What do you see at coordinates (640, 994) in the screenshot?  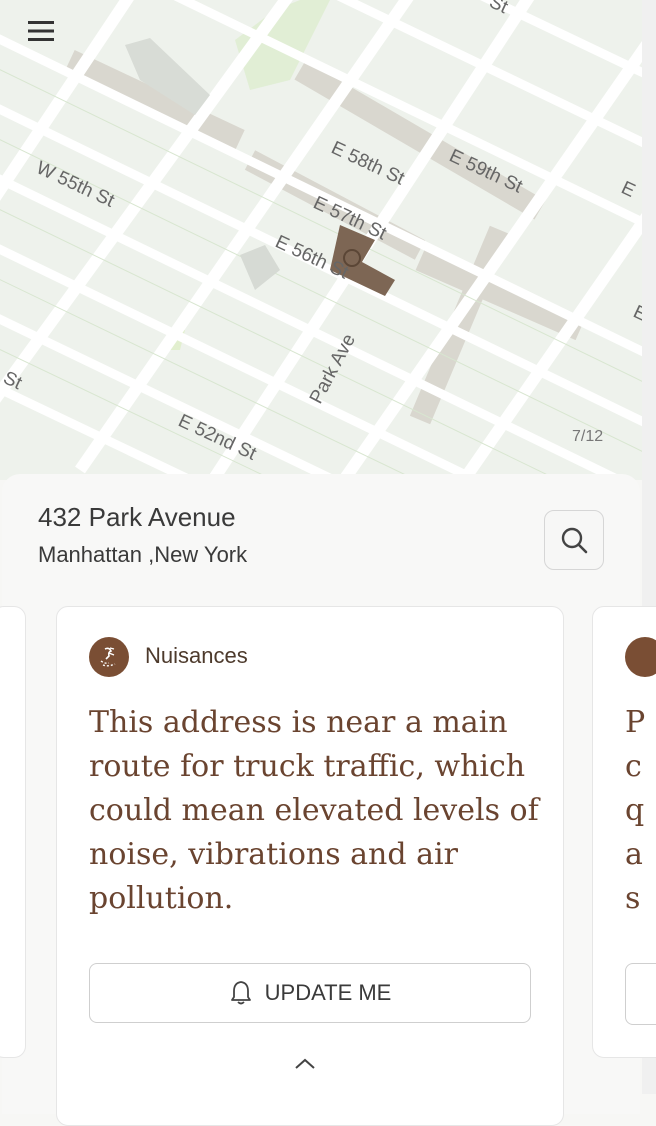 I see `next-card-button` at bounding box center [640, 994].